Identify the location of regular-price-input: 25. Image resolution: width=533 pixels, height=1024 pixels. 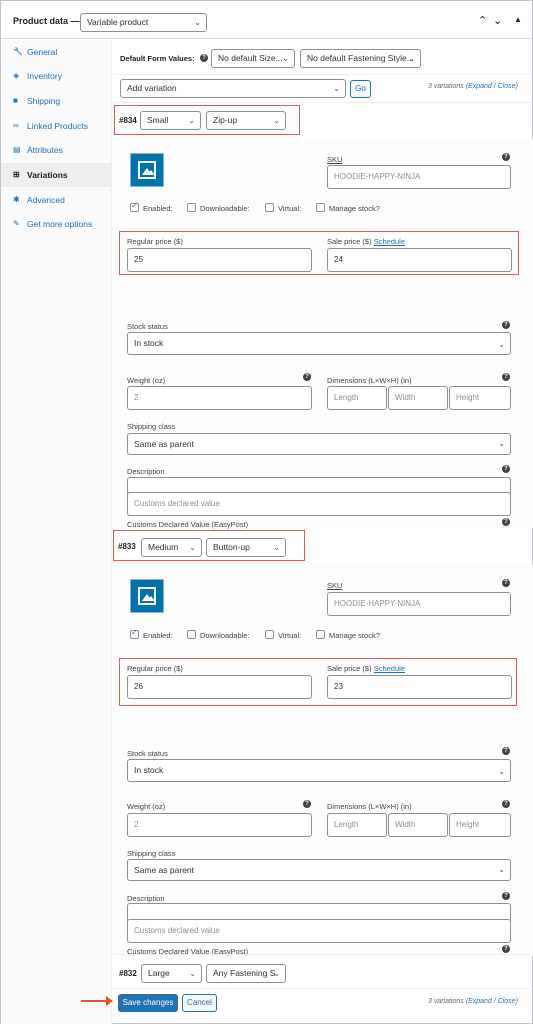
(219, 260).